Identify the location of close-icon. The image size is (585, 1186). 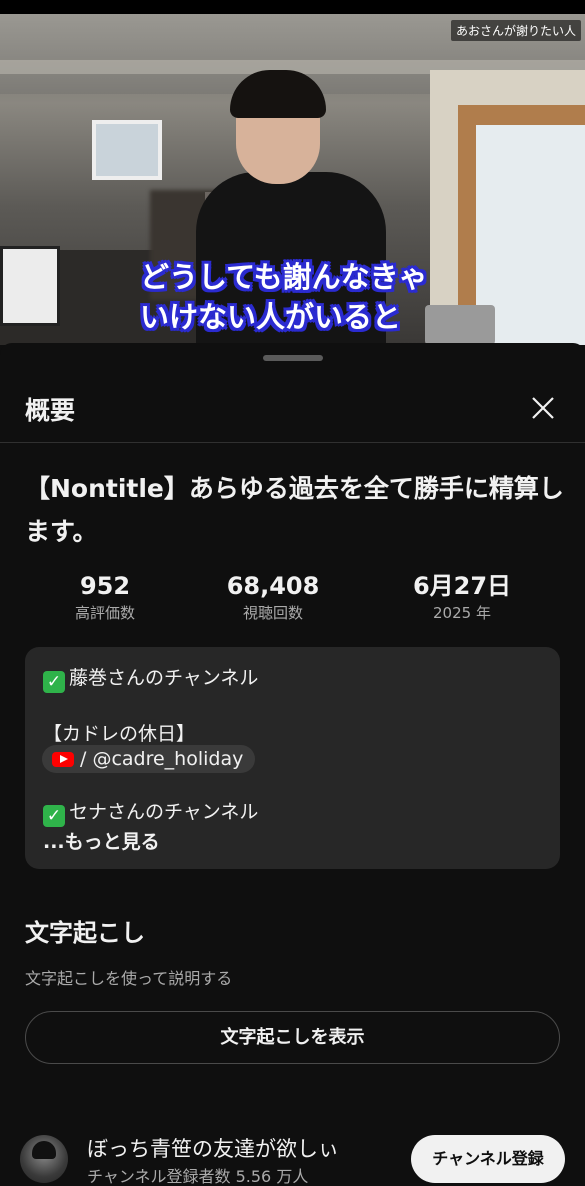
(543, 408).